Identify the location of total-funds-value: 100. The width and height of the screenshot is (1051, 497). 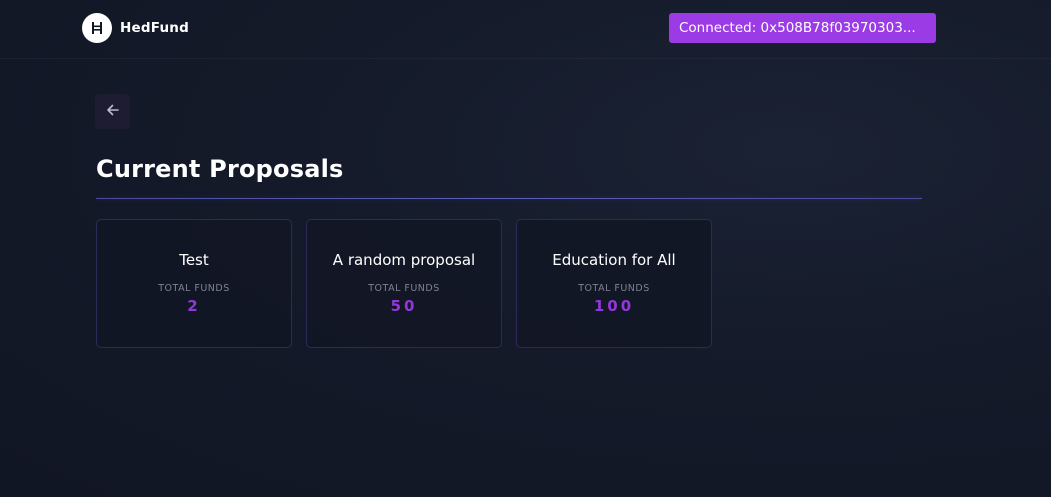
(614, 306).